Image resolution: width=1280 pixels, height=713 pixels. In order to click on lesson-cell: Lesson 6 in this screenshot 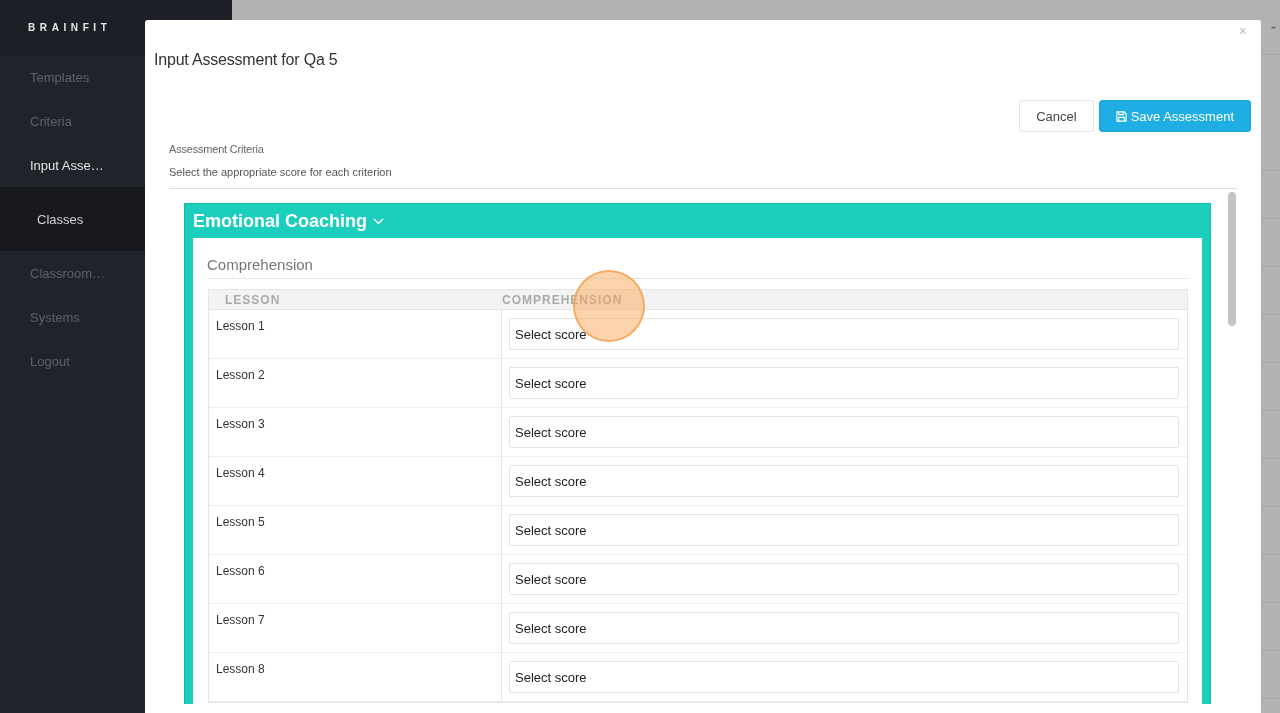, I will do `click(355, 579)`.